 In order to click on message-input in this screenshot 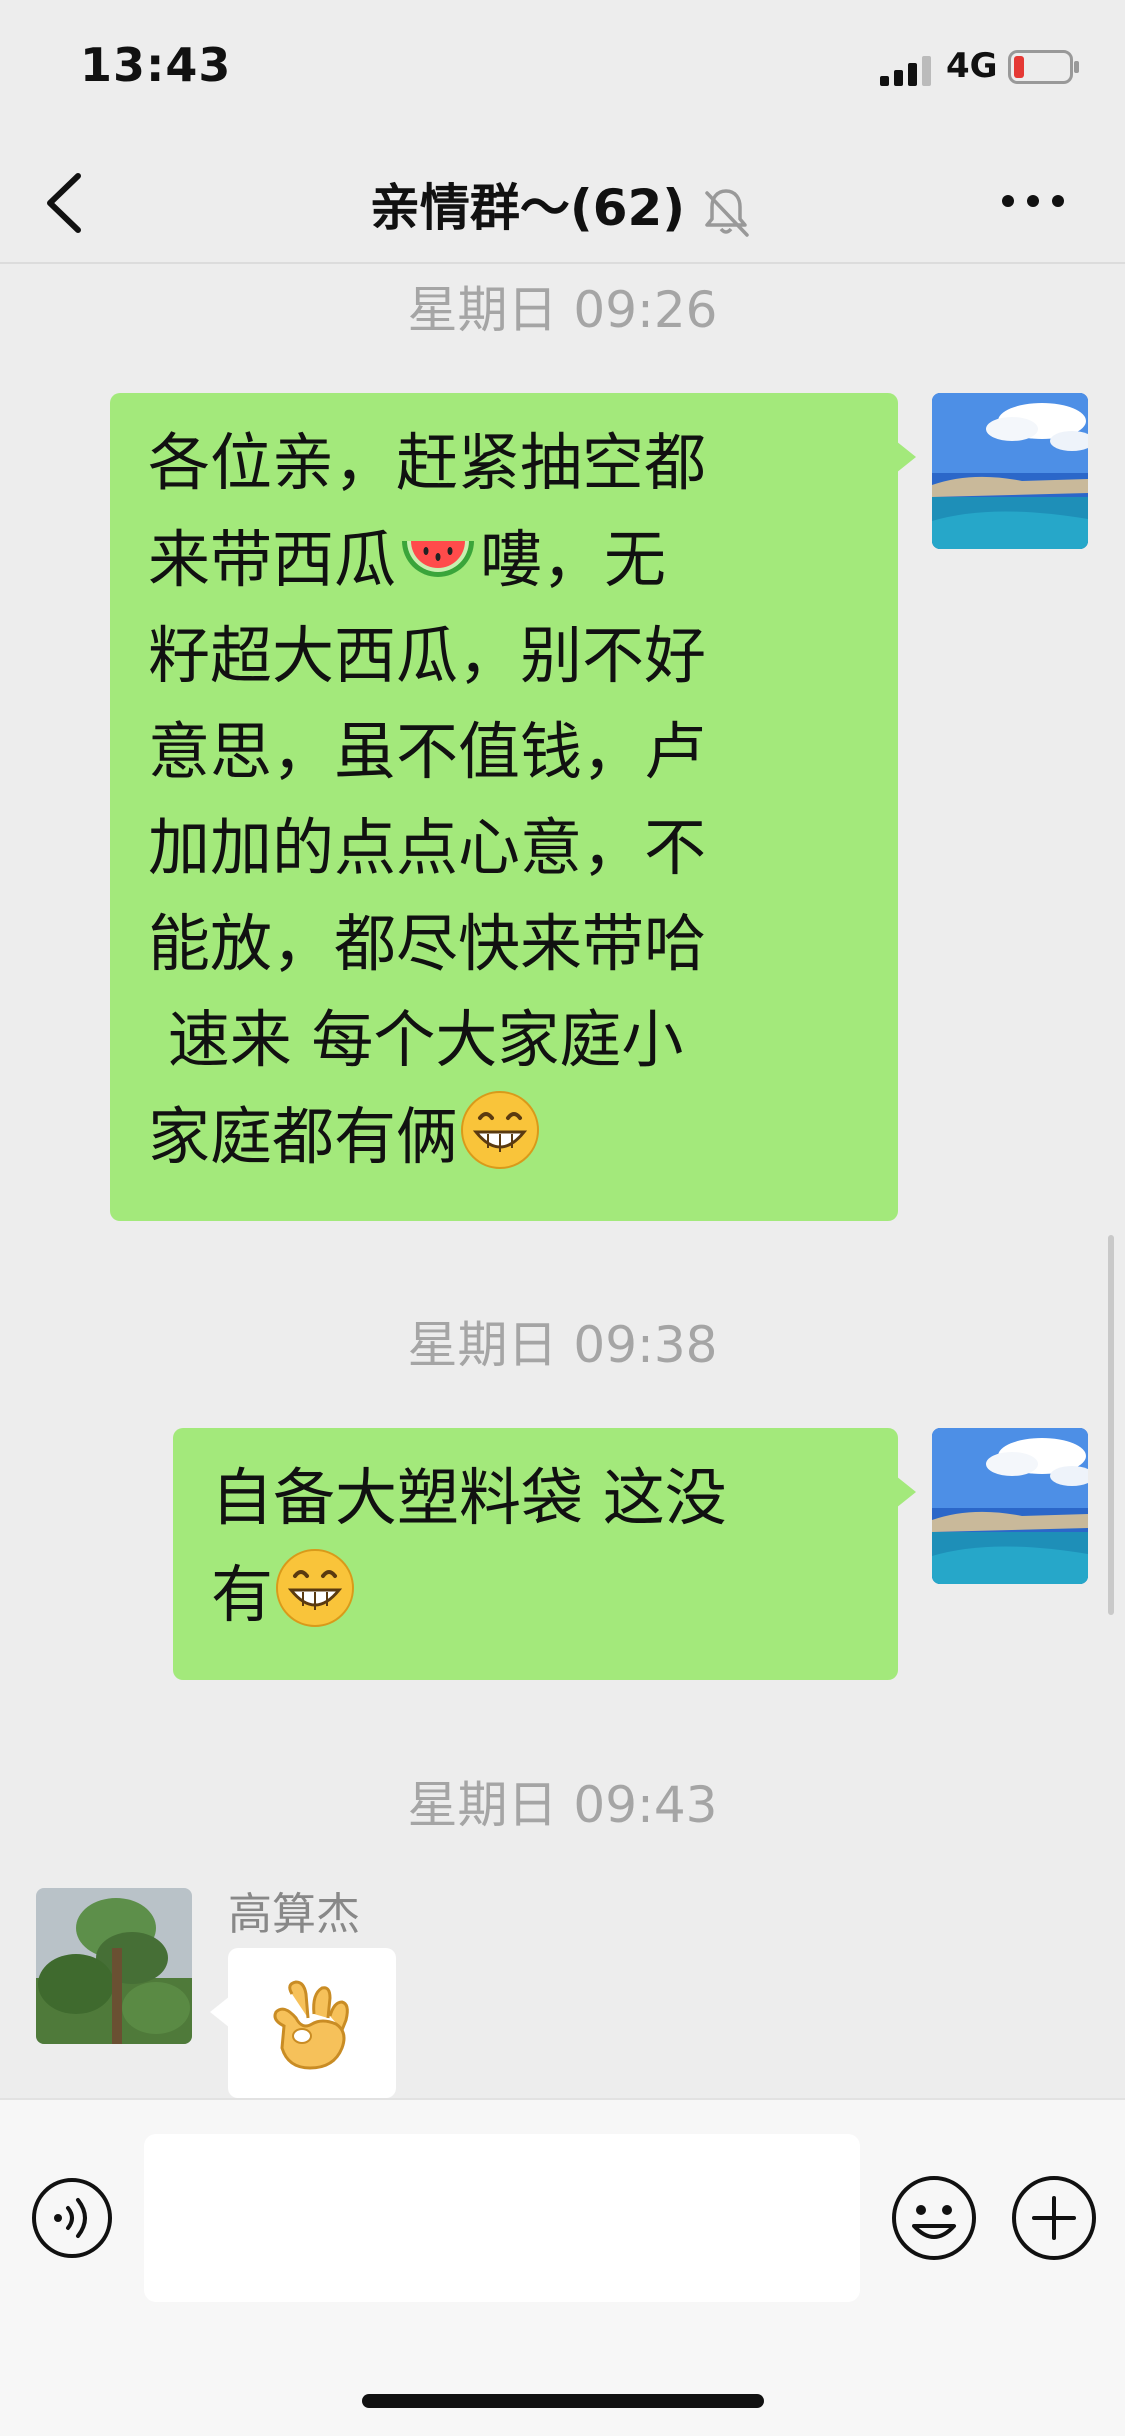, I will do `click(502, 2218)`.